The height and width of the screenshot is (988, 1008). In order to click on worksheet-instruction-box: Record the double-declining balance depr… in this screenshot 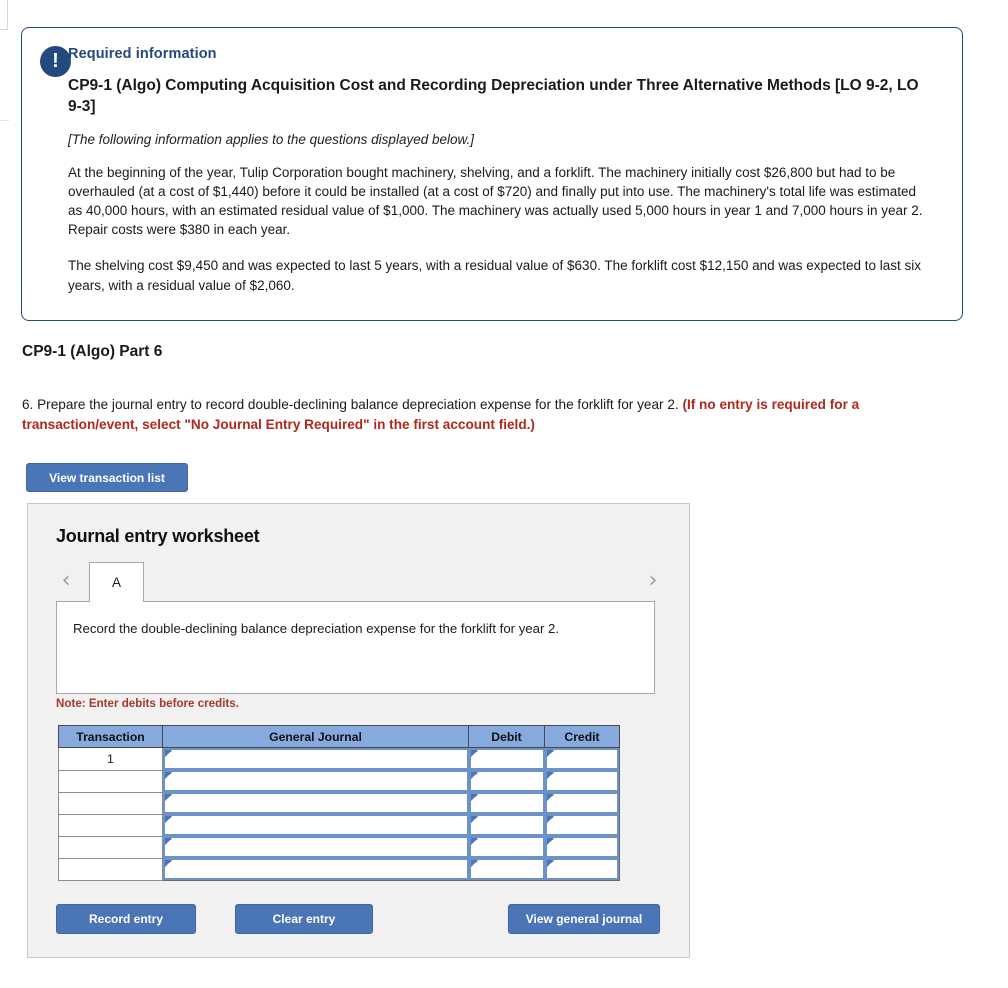, I will do `click(355, 647)`.